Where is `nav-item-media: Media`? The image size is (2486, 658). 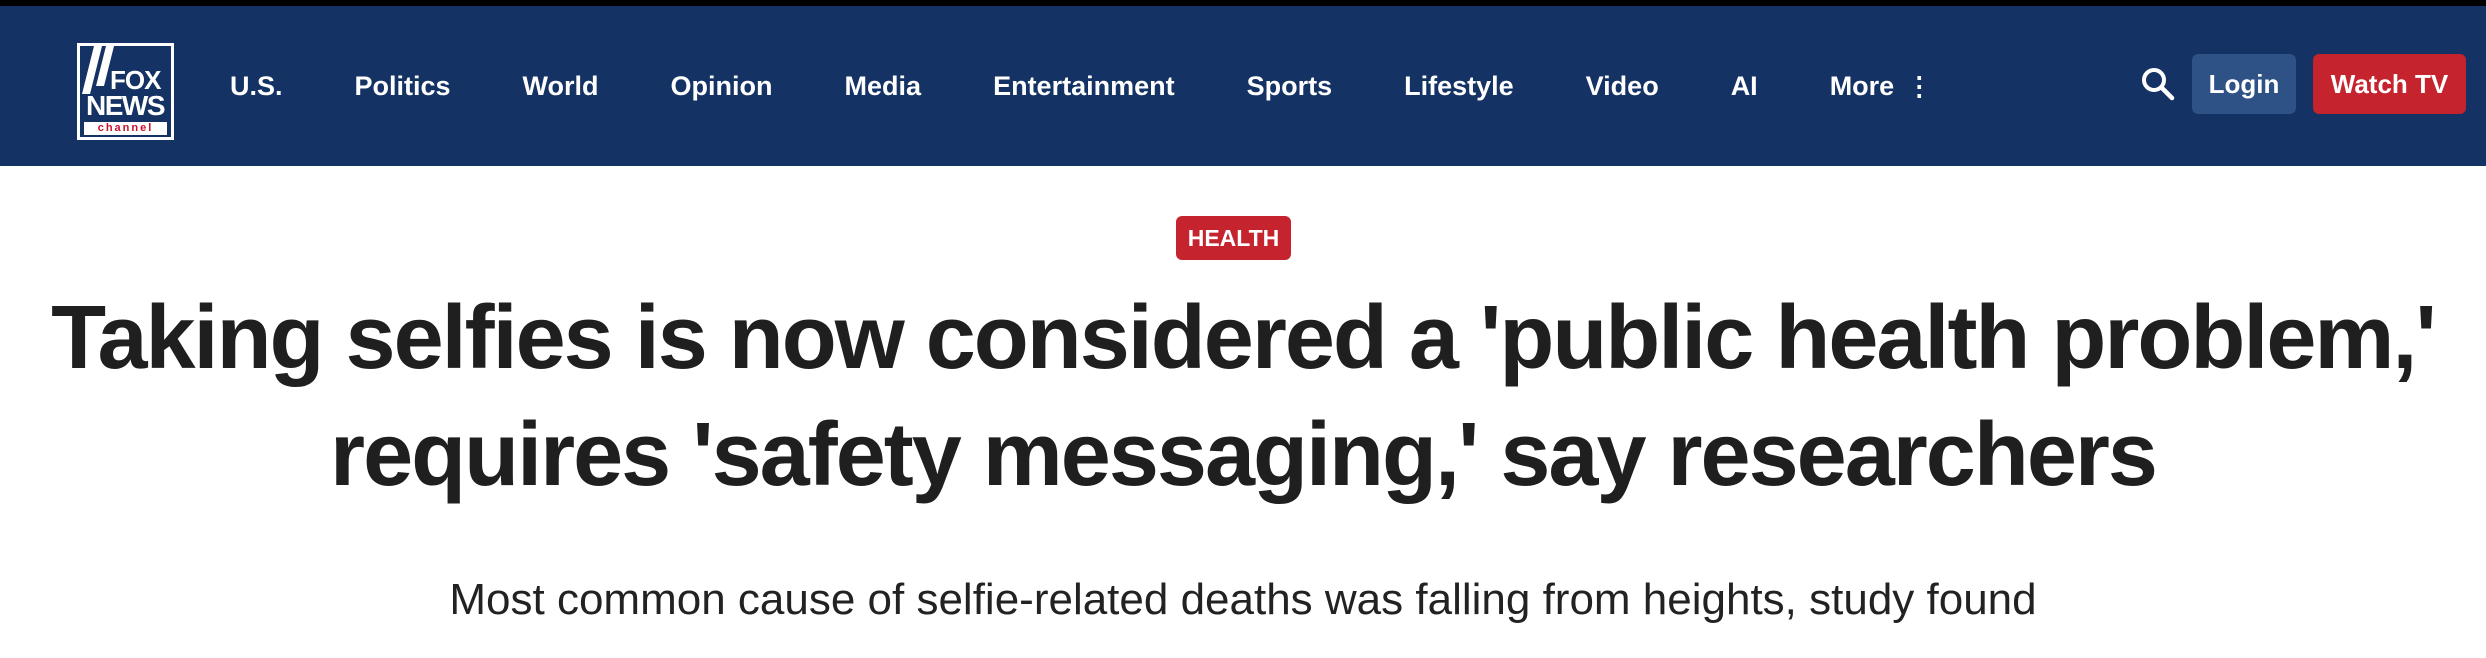
nav-item-media: Media is located at coordinates (883, 86).